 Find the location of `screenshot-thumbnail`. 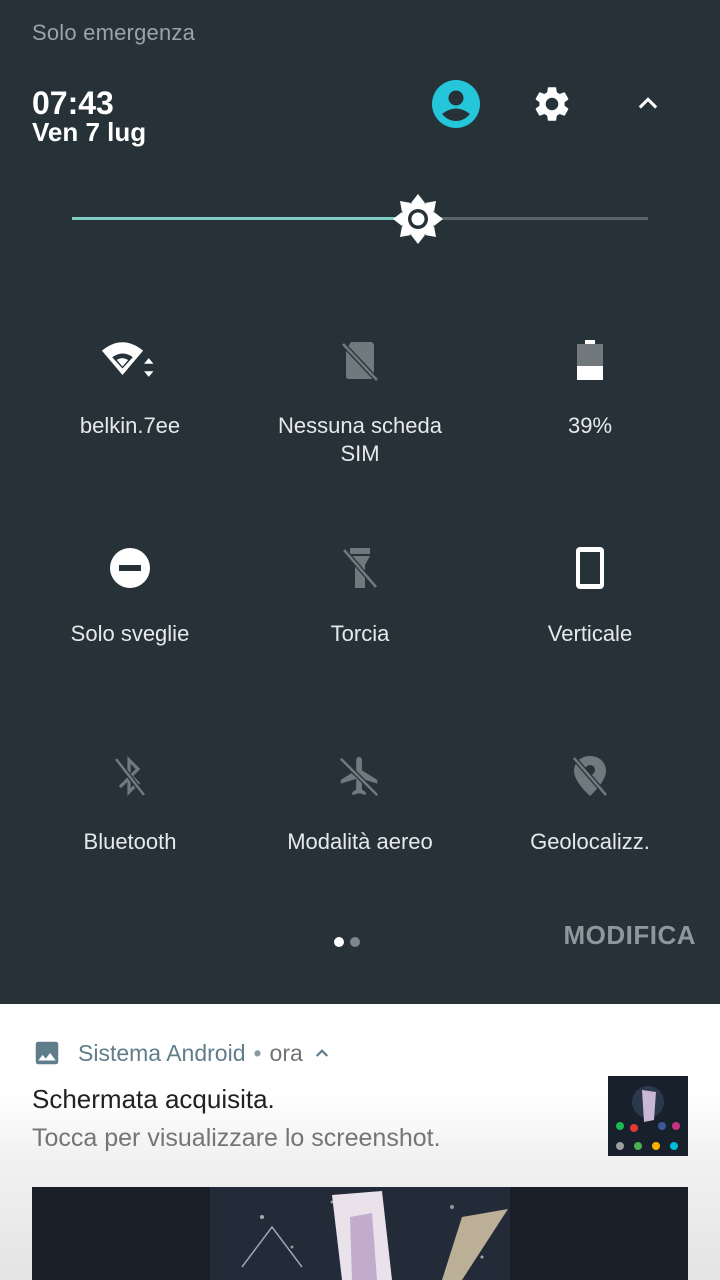

screenshot-thumbnail is located at coordinates (648, 1116).